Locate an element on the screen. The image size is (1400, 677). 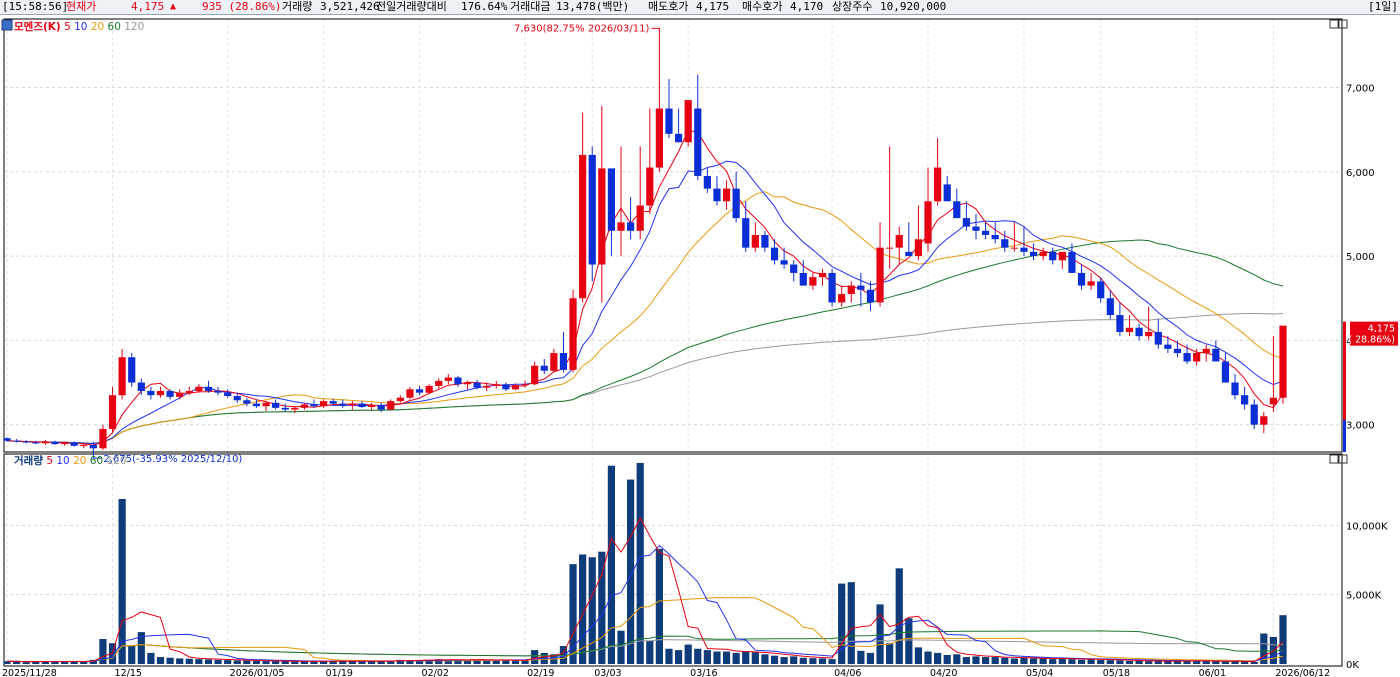
amount-value: 13,478(백만) is located at coordinates (593, 6).